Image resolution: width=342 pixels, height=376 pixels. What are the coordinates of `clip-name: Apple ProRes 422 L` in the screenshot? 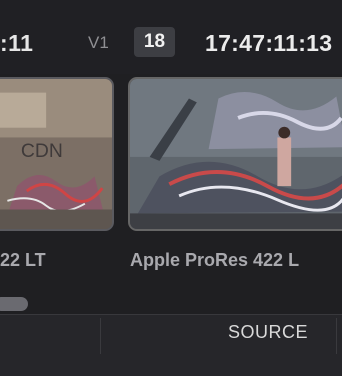 It's located at (215, 260).